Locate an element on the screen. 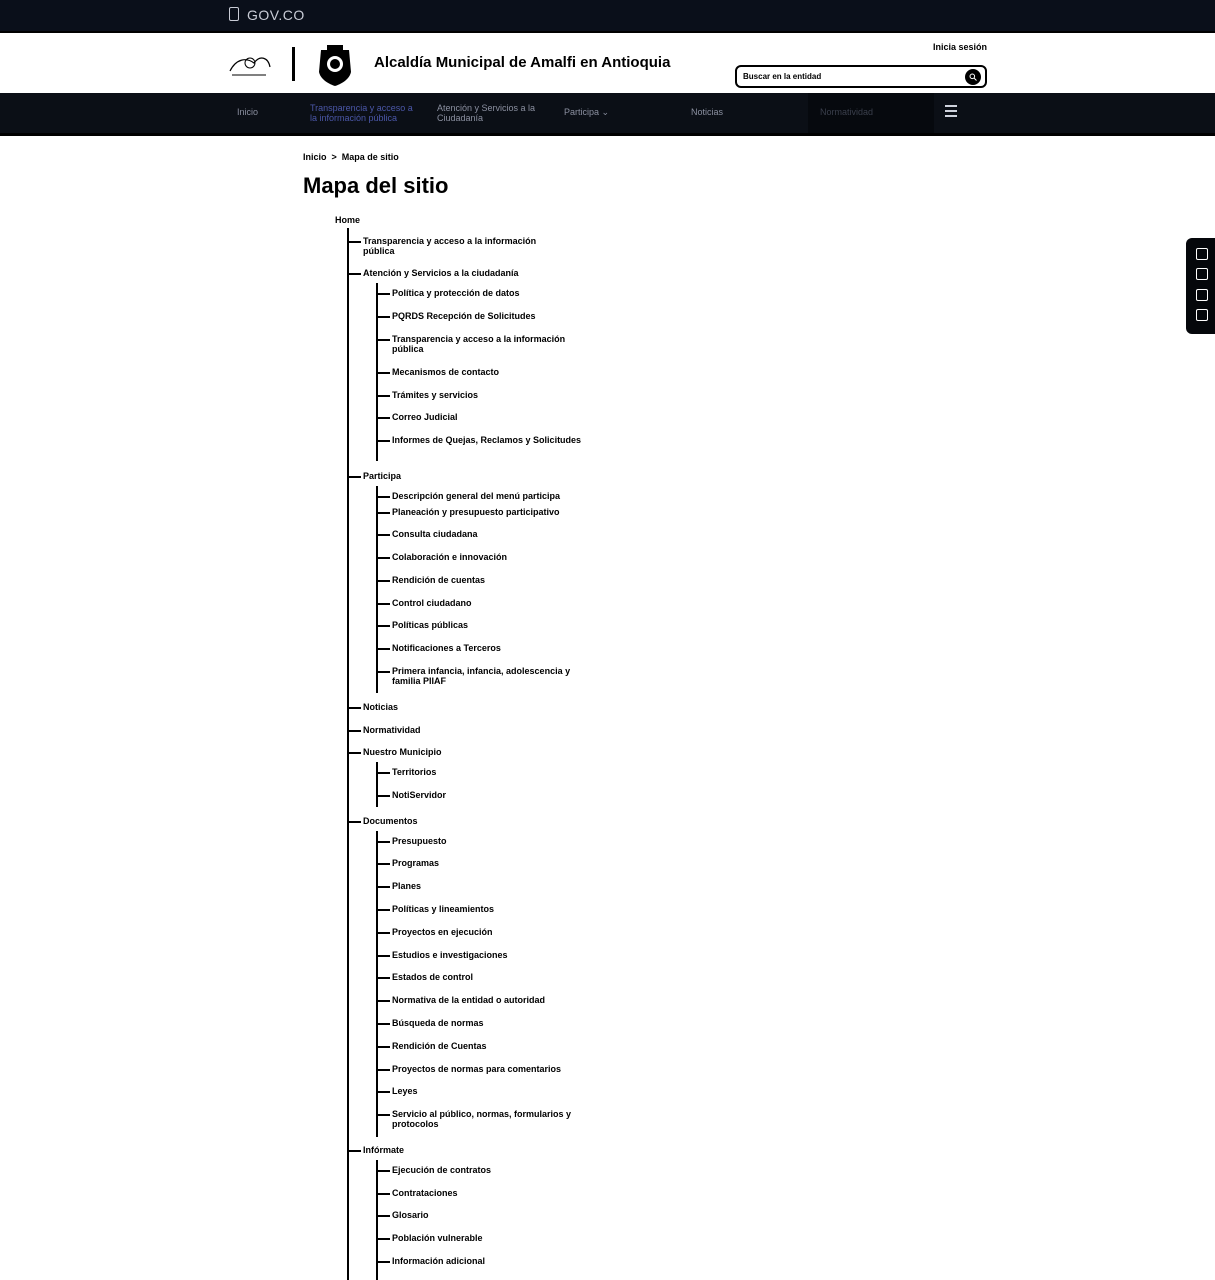 This screenshot has height=1280, width=1215. accessibility-center-icon is located at coordinates (1202, 315).